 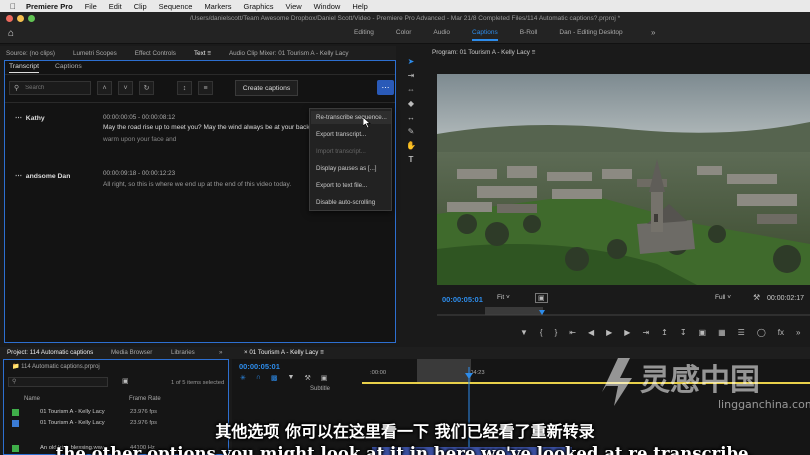 What do you see at coordinates (345, 202) in the screenshot?
I see `menu-item-disable-auto-scrolling: Disable auto-scrolling` at bounding box center [345, 202].